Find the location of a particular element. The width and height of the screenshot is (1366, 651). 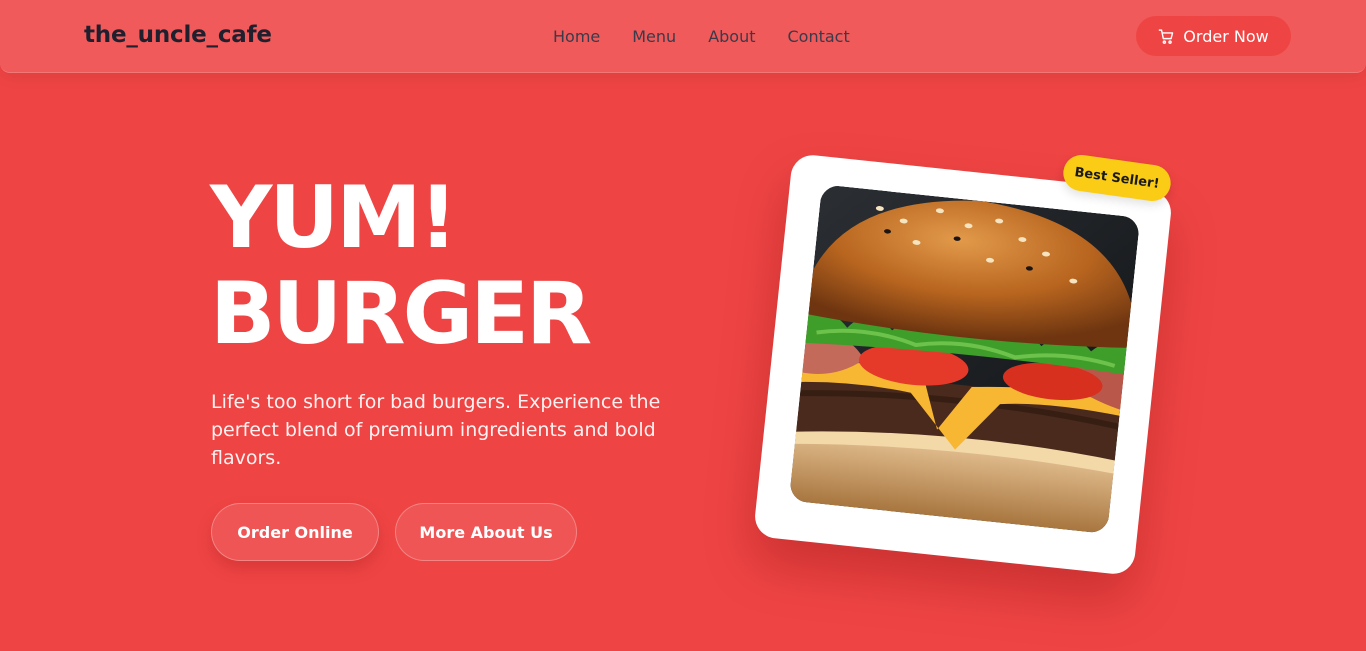

brand-logo: the_uncle_cafe is located at coordinates (178, 35).